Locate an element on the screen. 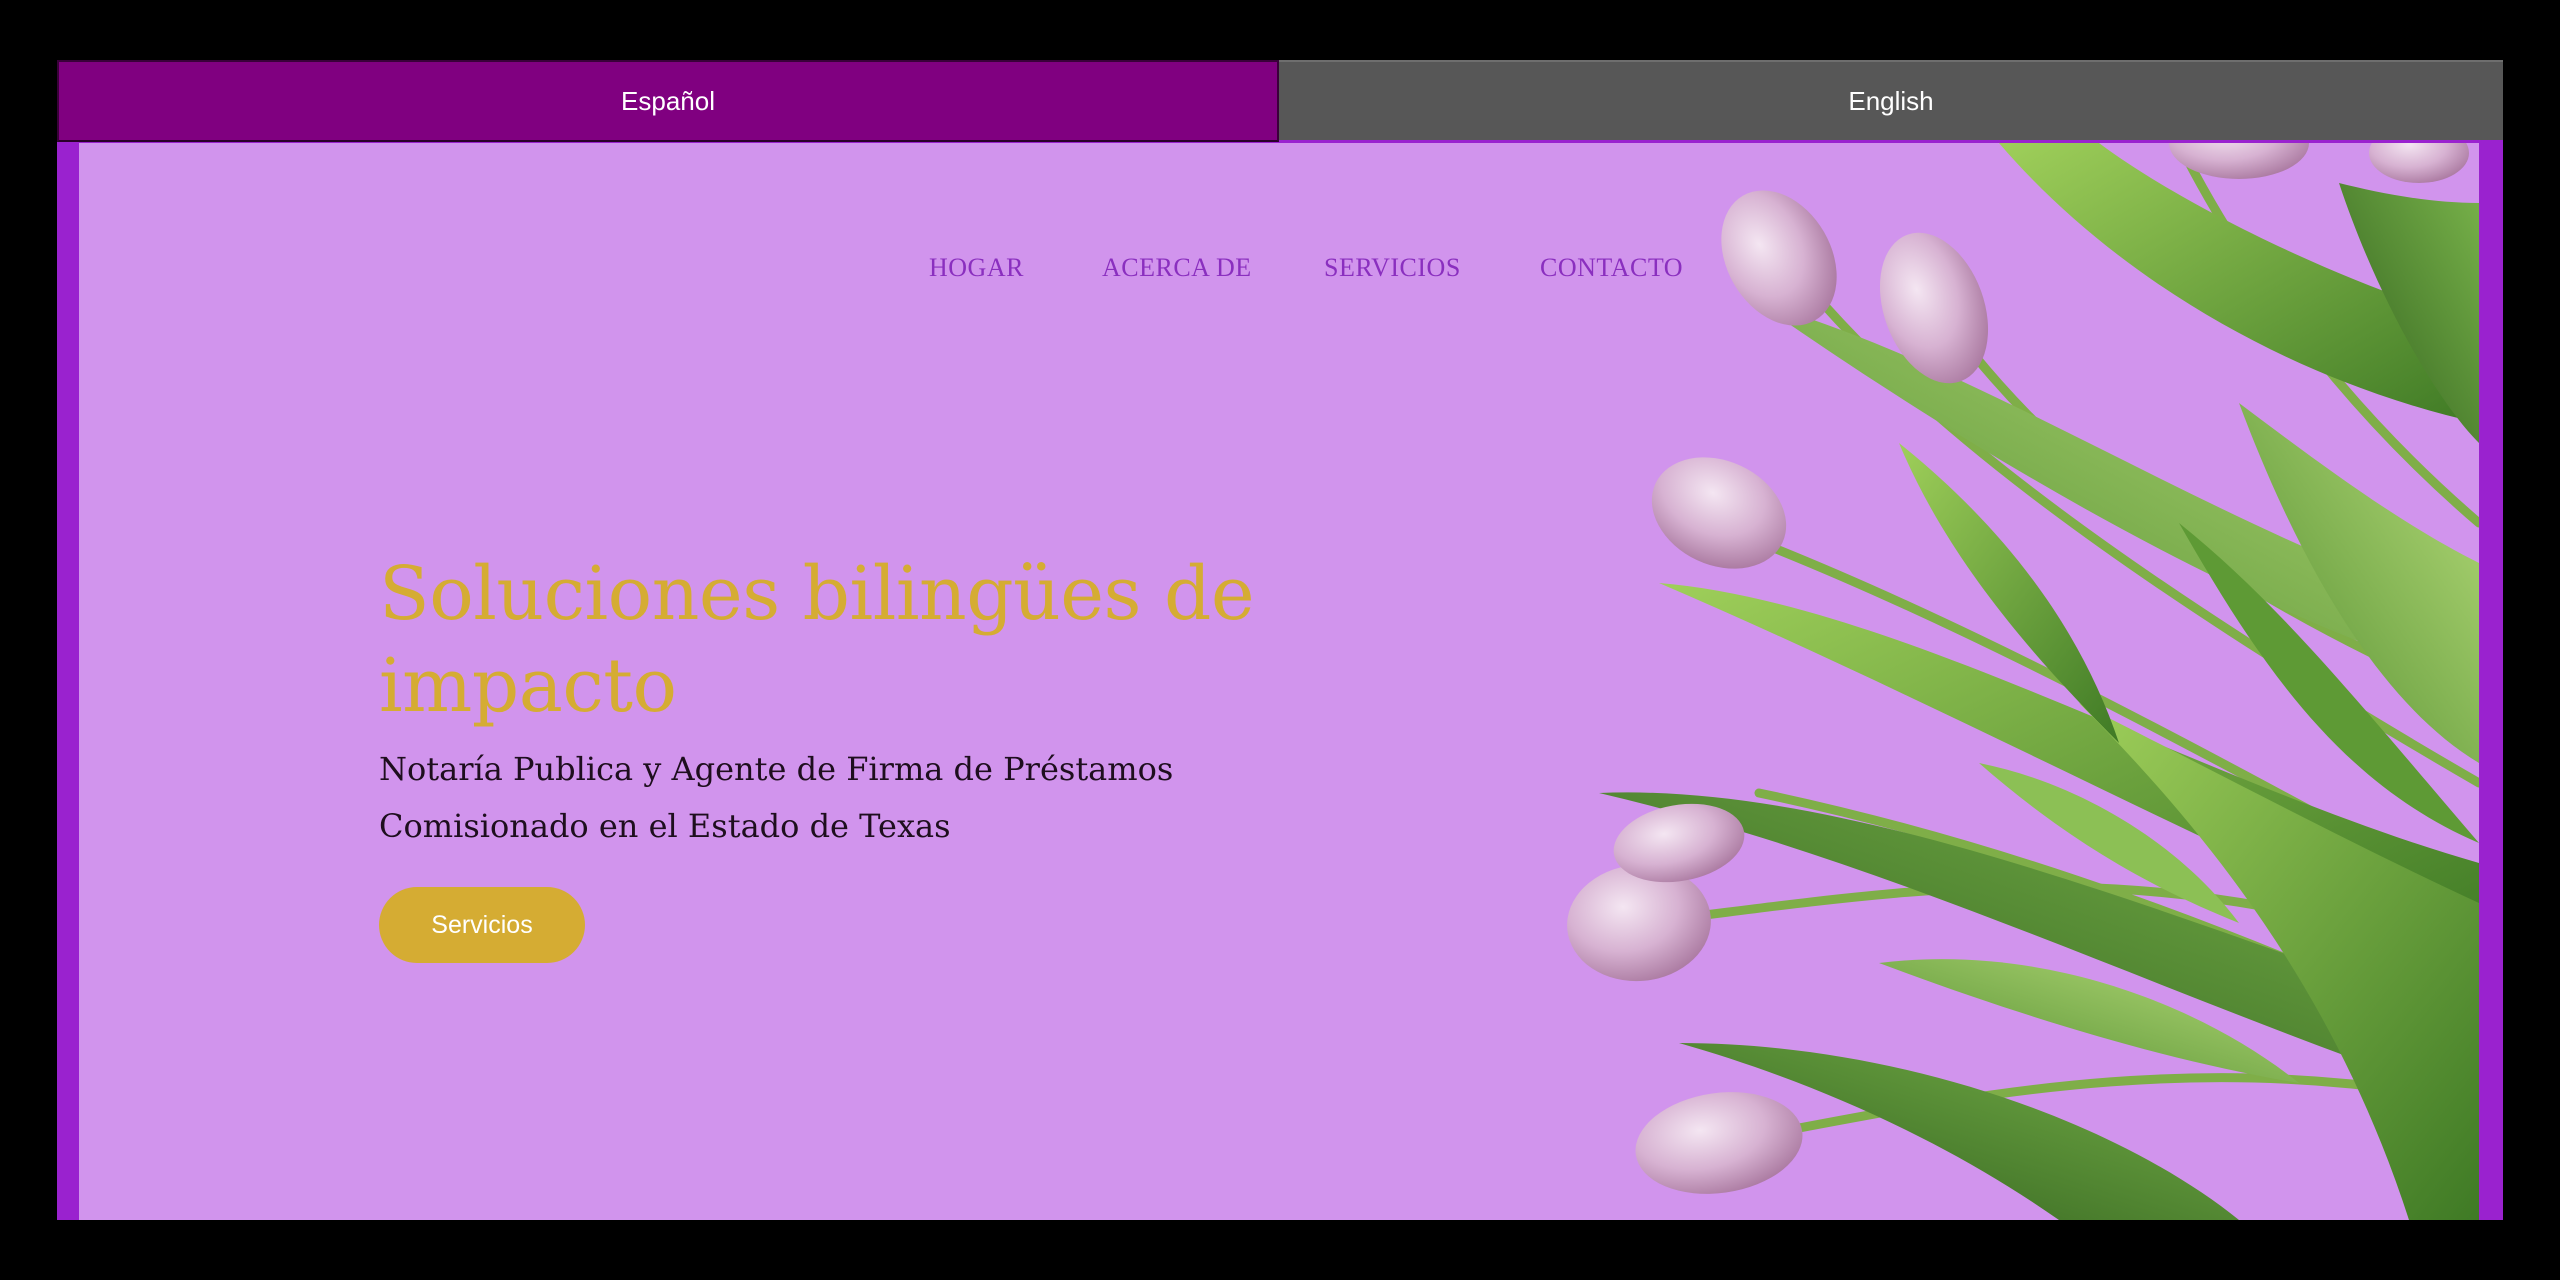 Image resolution: width=2560 pixels, height=1280 pixels. services-button: Servicios is located at coordinates (482, 925).